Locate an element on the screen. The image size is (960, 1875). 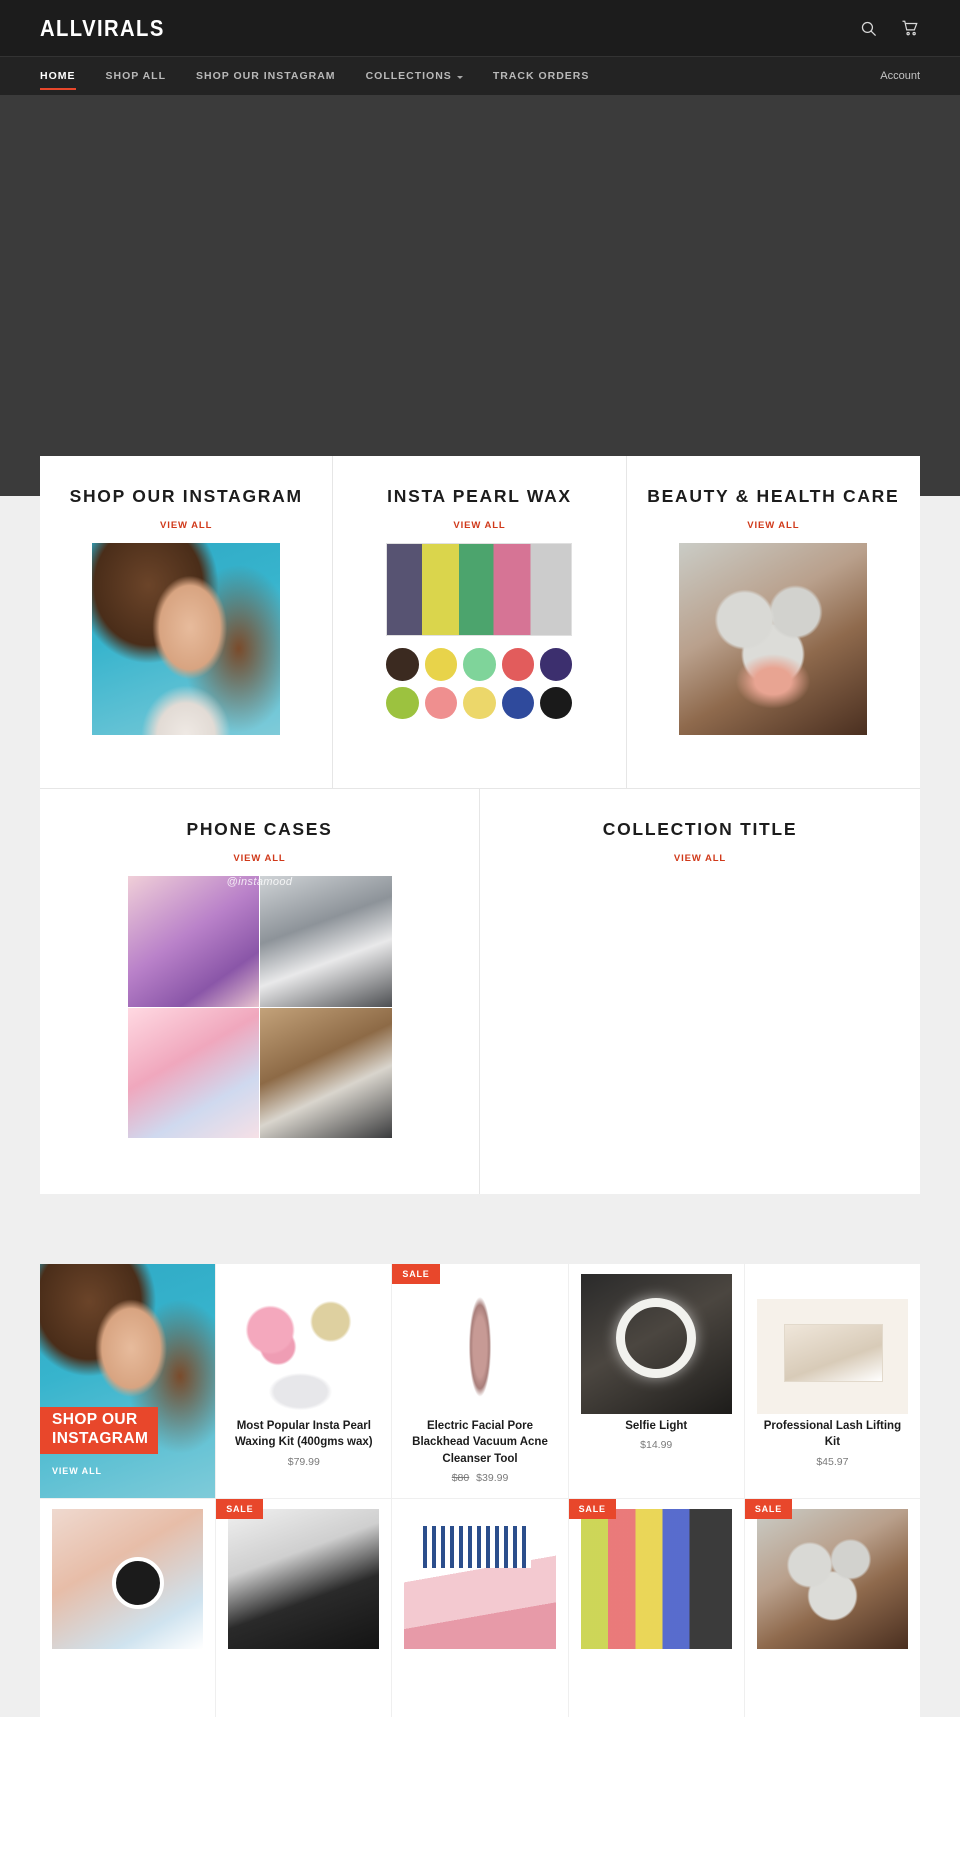
nav-label: SHOP ALL is located at coordinates (136, 76).